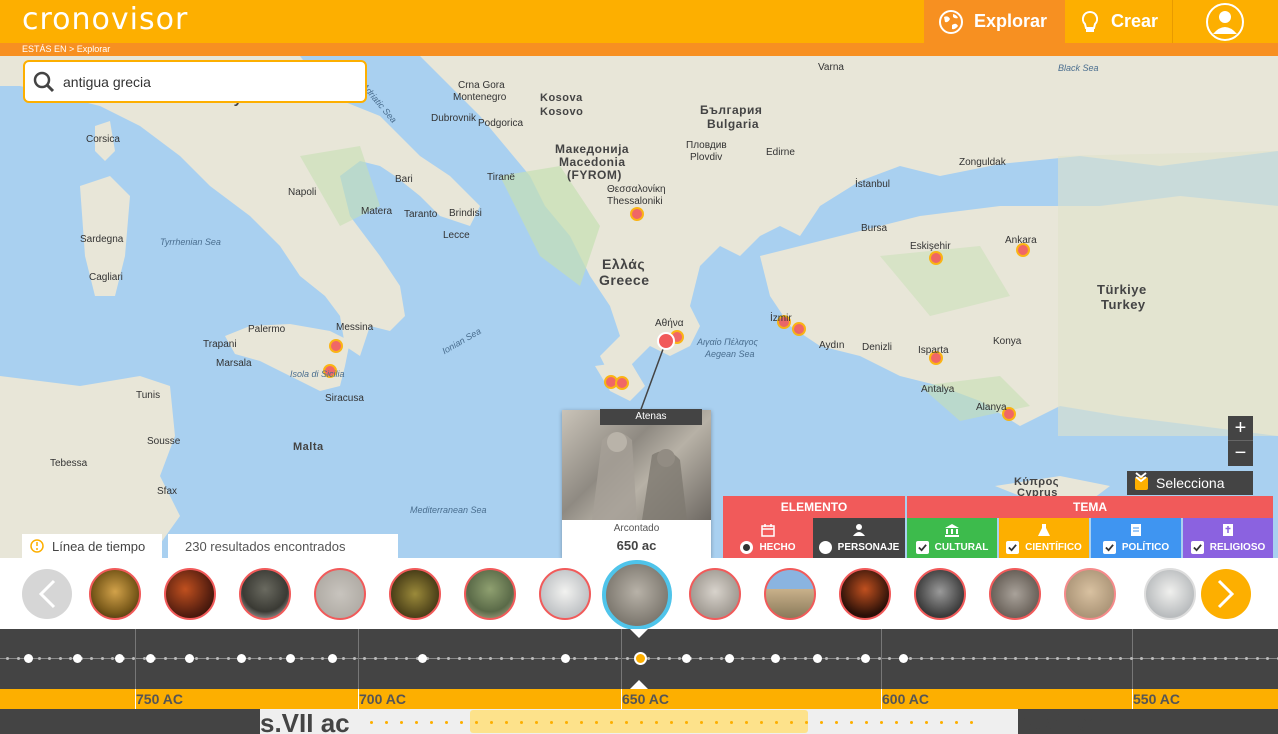  Describe the element at coordinates (747, 547) in the screenshot. I see `radio-hecho` at that location.